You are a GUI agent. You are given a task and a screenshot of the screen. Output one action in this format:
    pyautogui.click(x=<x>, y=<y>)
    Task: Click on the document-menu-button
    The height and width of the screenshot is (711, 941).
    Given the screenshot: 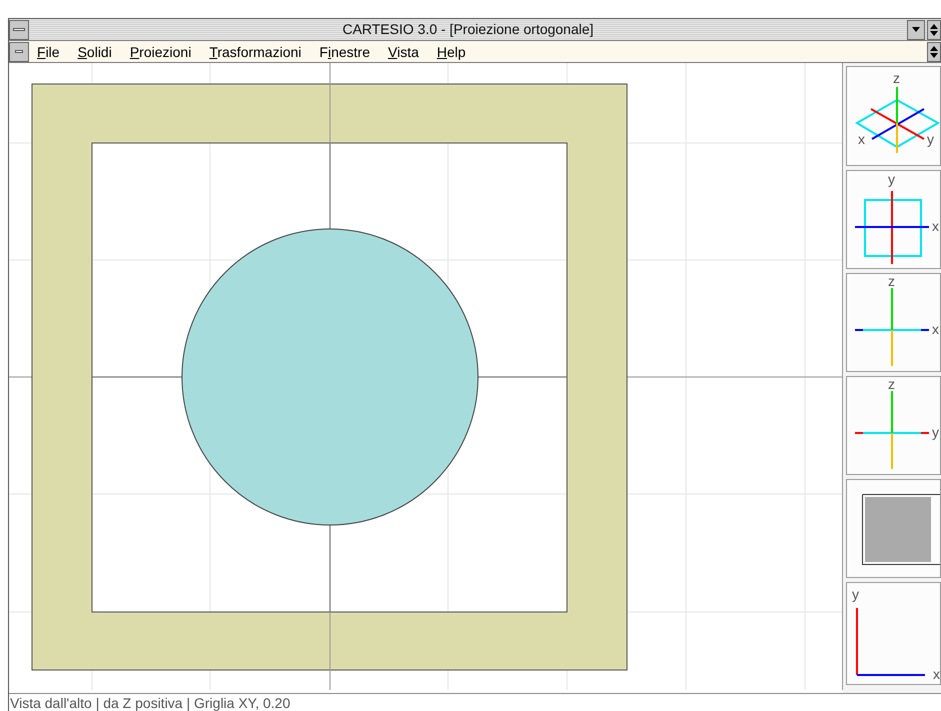 What is the action you would take?
    pyautogui.click(x=19, y=52)
    